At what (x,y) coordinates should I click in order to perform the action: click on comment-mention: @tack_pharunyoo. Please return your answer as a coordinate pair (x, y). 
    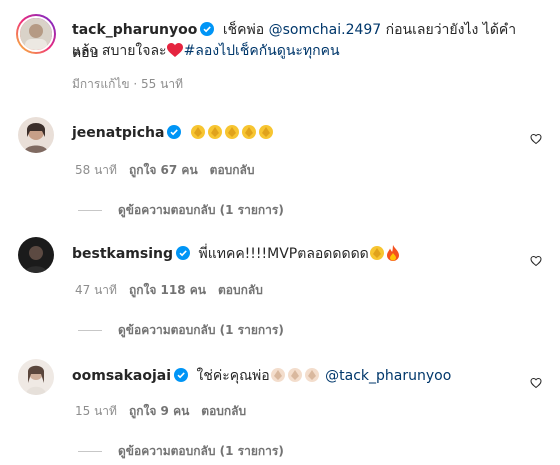
    Looking at the image, I should click on (388, 376).